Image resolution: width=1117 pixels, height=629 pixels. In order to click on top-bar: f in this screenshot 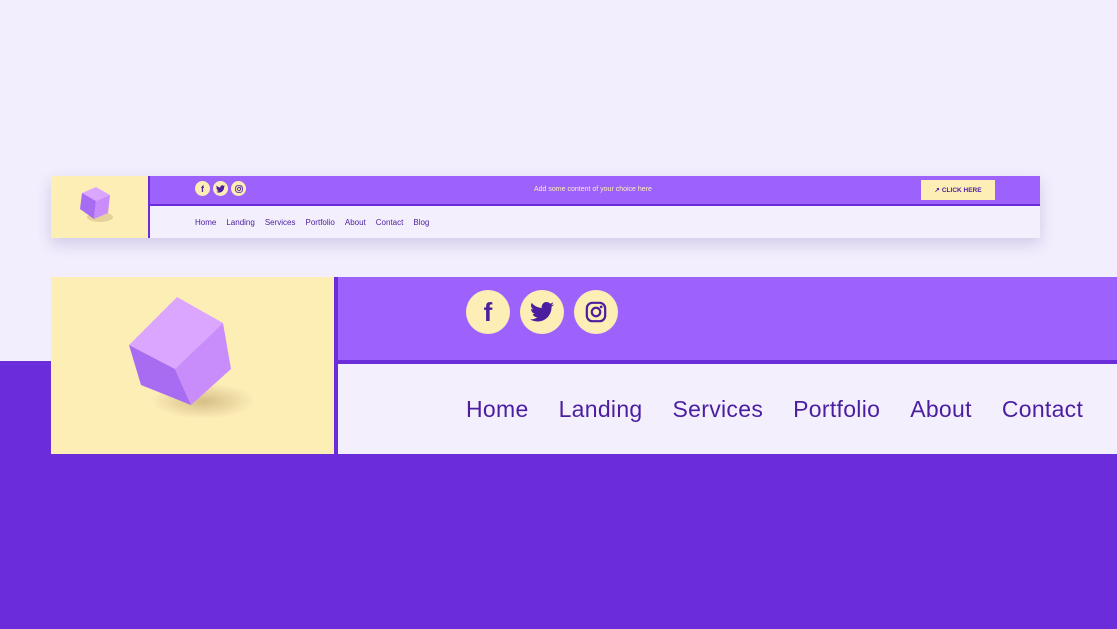, I will do `click(727, 320)`.